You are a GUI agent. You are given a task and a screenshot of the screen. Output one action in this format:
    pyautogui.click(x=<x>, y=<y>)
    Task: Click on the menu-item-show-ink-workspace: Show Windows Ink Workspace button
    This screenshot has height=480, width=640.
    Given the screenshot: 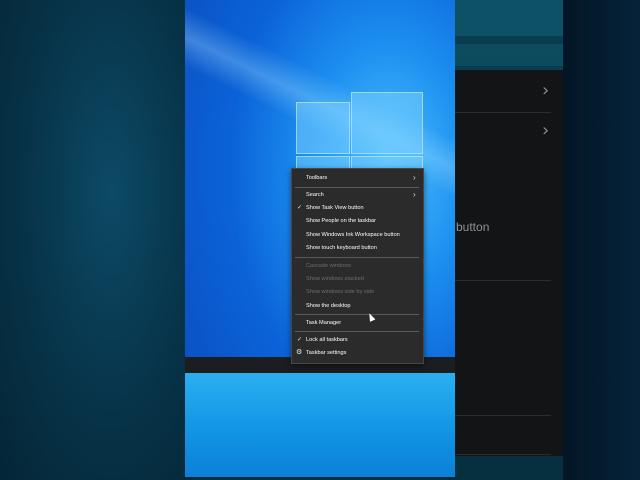 What is the action you would take?
    pyautogui.click(x=357, y=235)
    